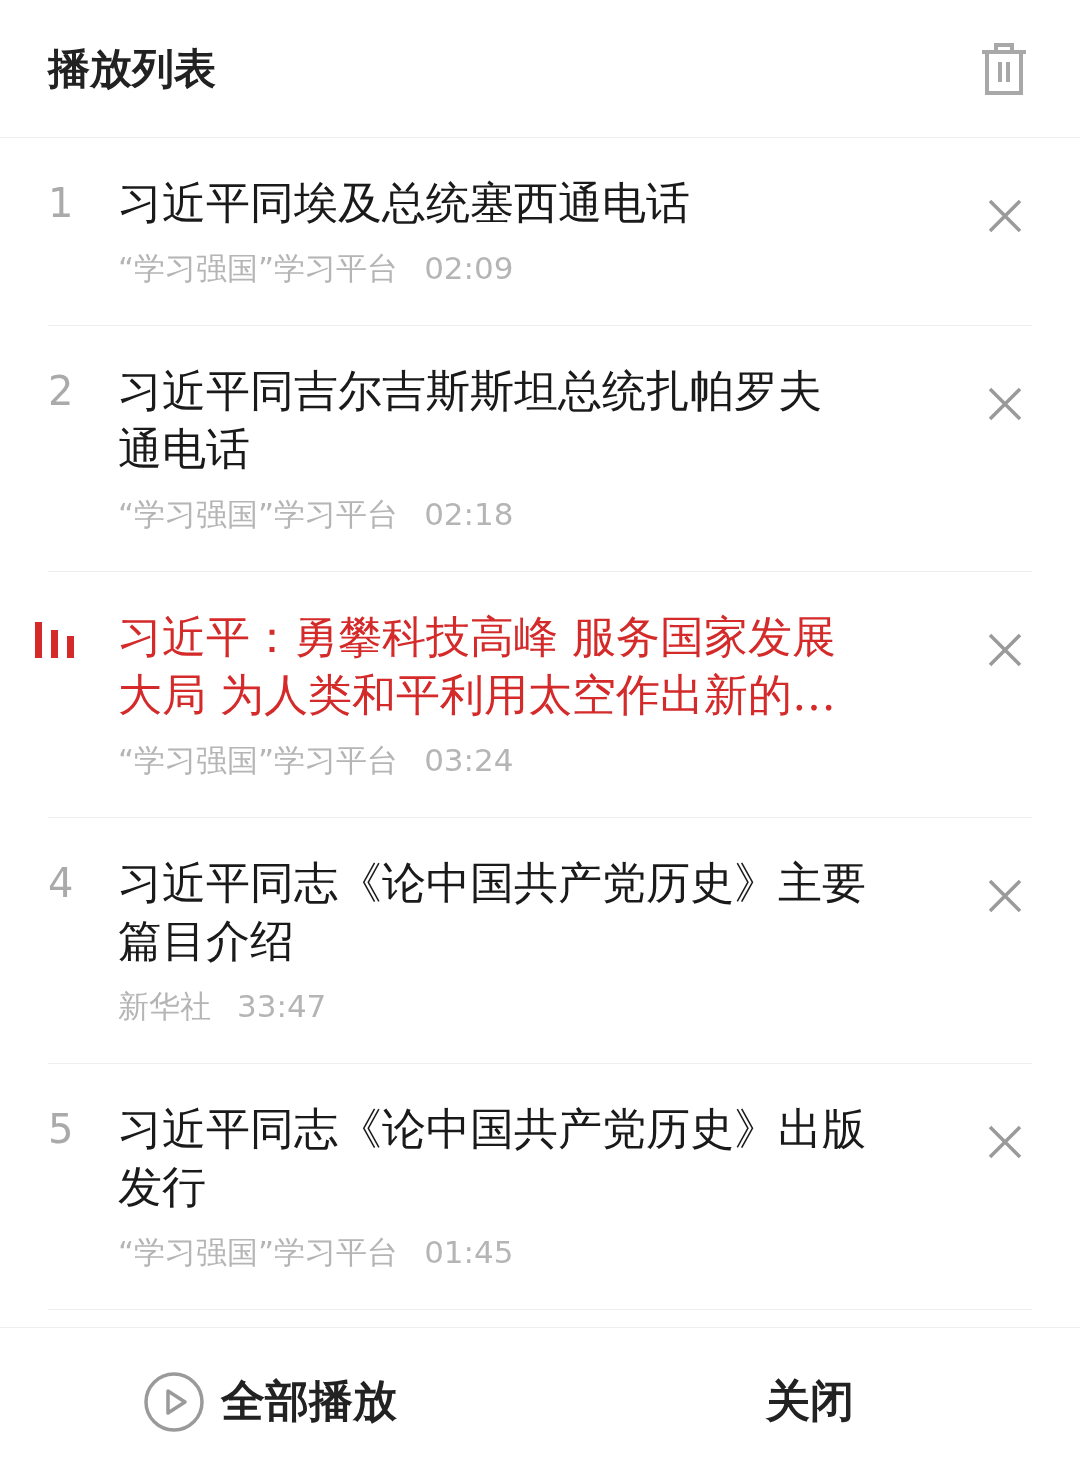  Describe the element at coordinates (469, 514) in the screenshot. I see `track-duration: 02:18` at that location.